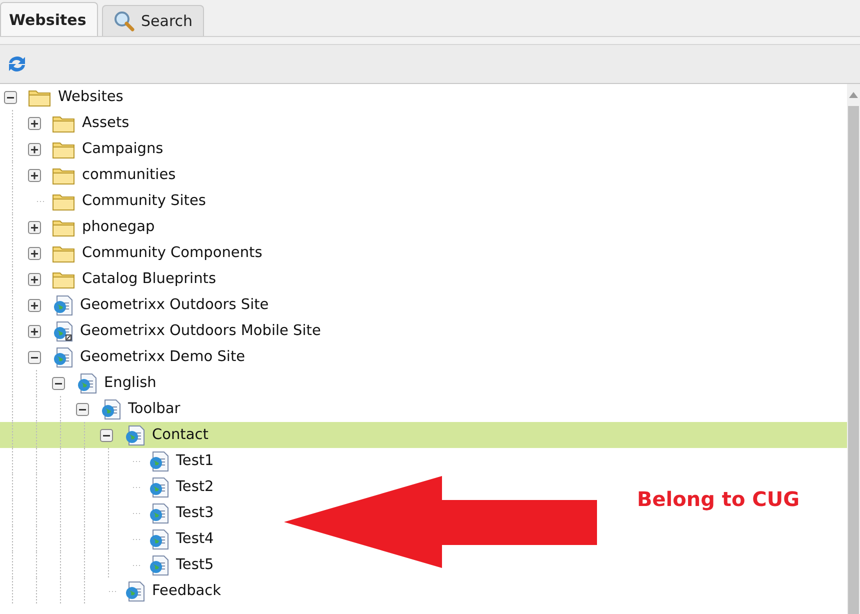 The width and height of the screenshot is (860, 614). I want to click on tree-item: Community Components, so click(423, 253).